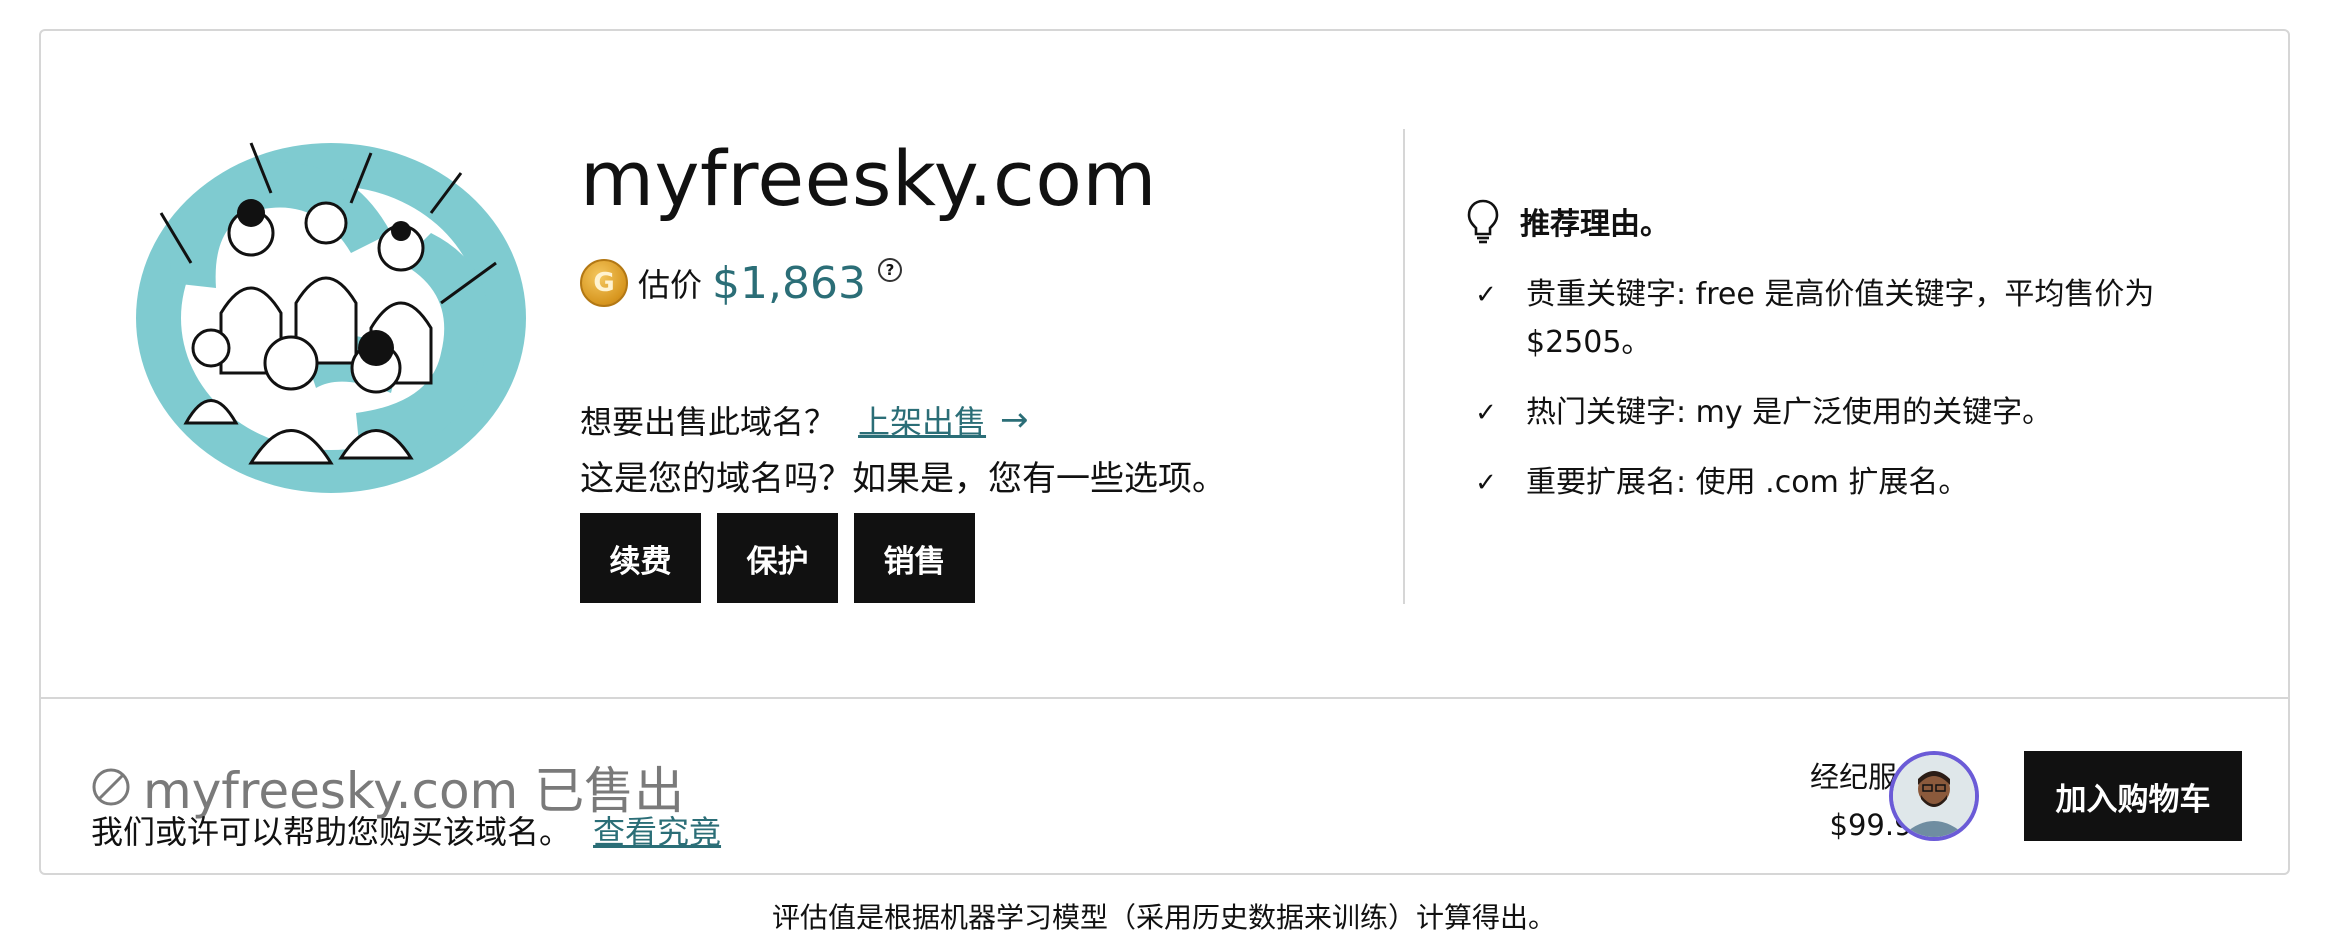 The height and width of the screenshot is (952, 2328). I want to click on help-buy-row: 我们或许可以帮助您购买该域名。 查看究竟, so click(406, 830).